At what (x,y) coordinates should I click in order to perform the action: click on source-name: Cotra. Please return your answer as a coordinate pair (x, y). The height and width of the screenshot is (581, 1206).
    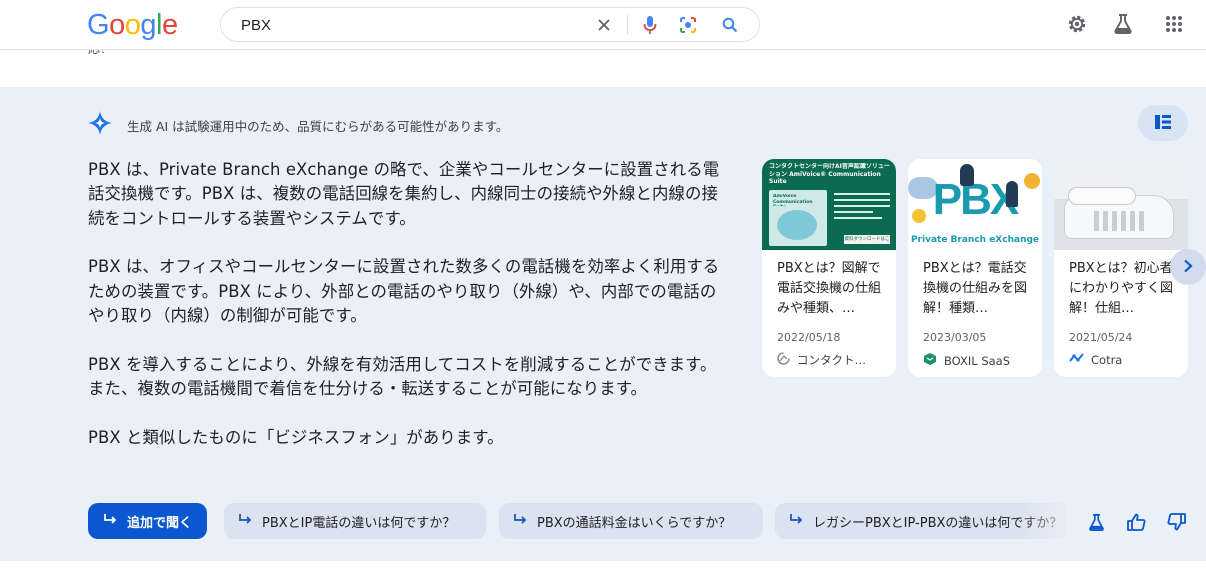
    Looking at the image, I should click on (1107, 359).